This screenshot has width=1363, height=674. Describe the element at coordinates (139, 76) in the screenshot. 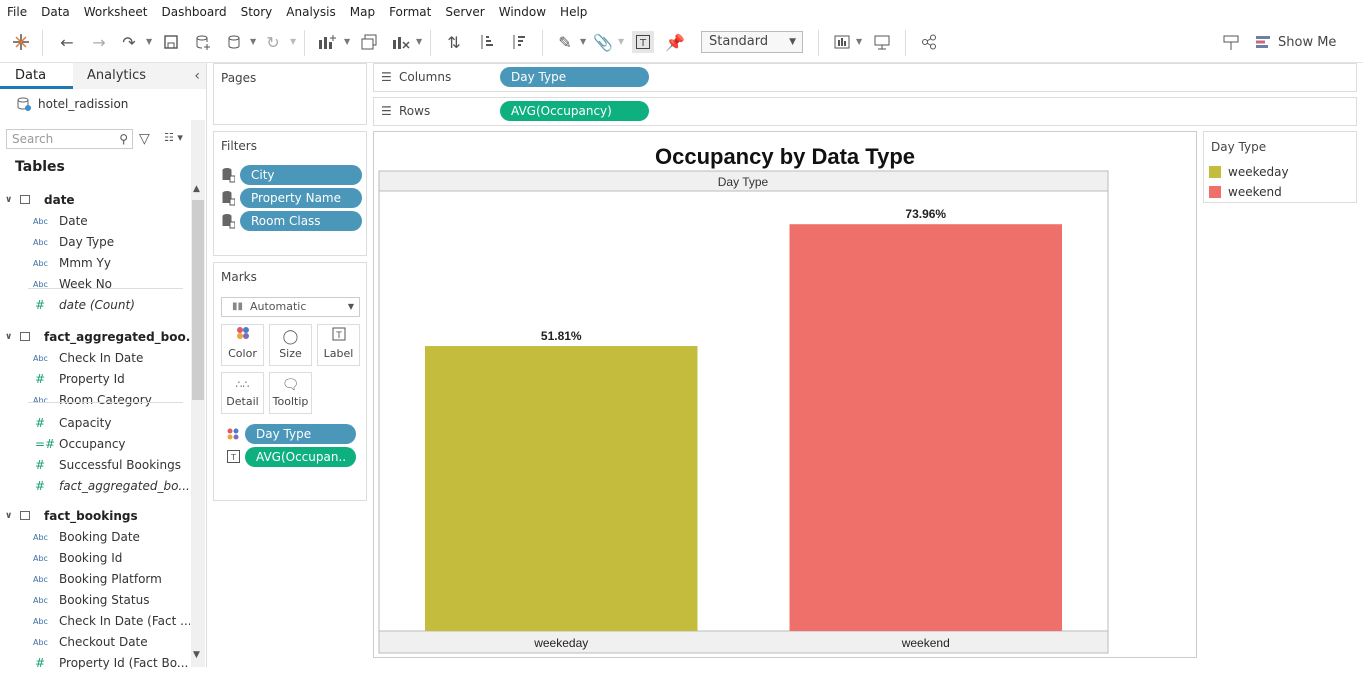

I see `tab-analytics: Analytics ‹` at that location.